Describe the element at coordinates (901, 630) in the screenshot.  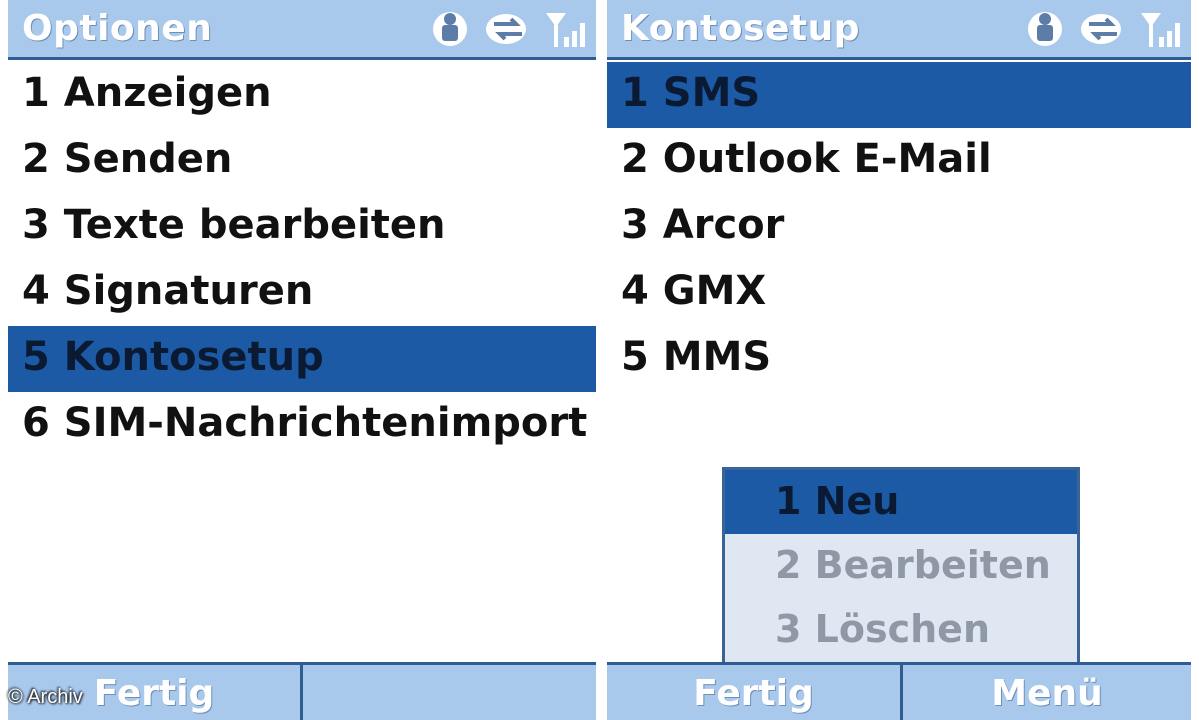
I see `popup-item-loeschen: 3 Löschen` at that location.